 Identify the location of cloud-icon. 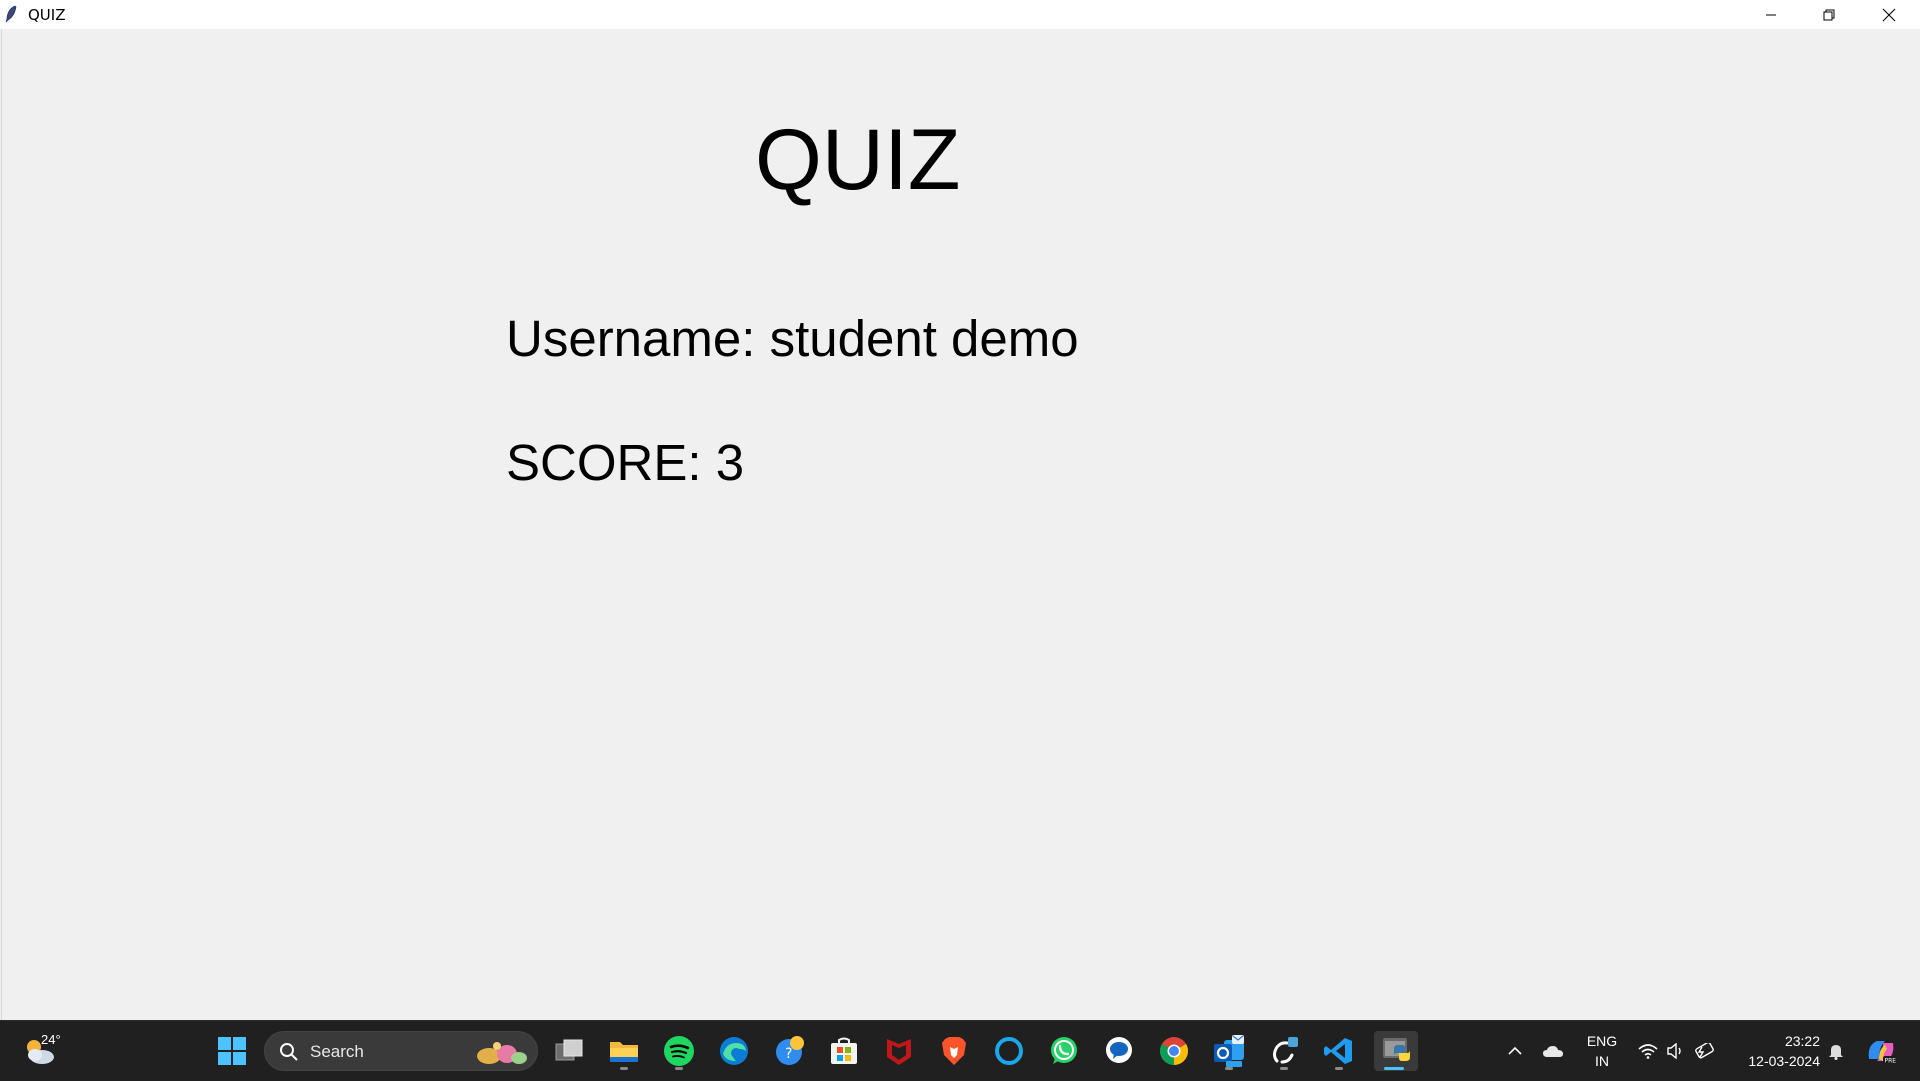
(1553, 1051).